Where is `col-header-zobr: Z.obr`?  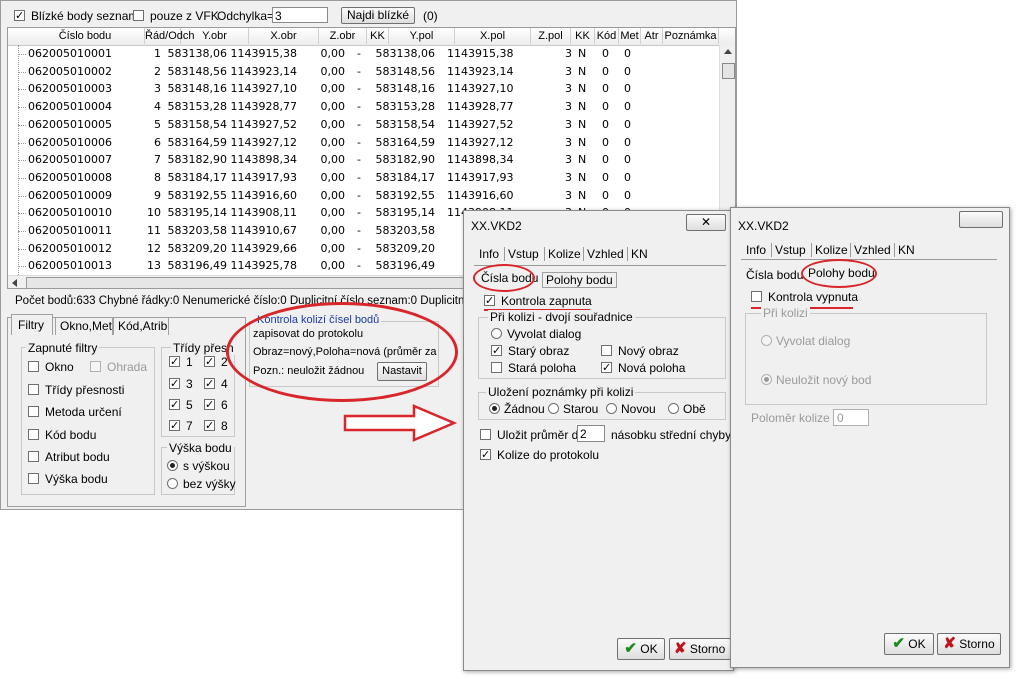
col-header-zobr: Z.obr is located at coordinates (343, 36).